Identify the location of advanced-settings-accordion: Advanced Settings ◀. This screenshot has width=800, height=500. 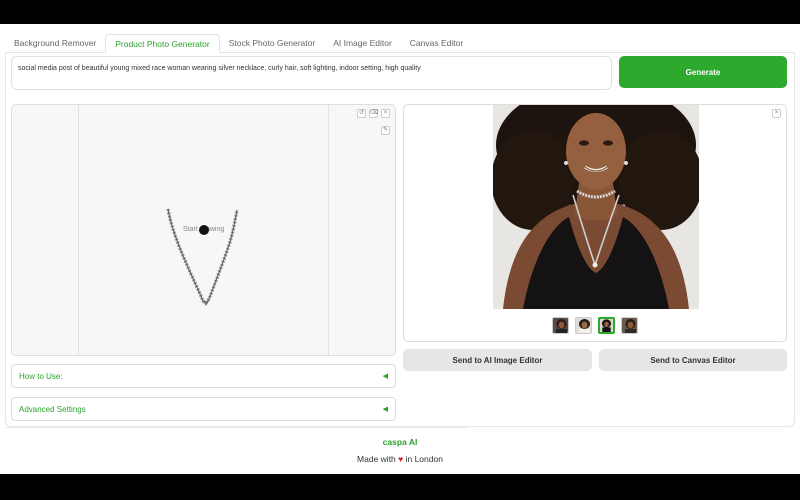
(203, 409).